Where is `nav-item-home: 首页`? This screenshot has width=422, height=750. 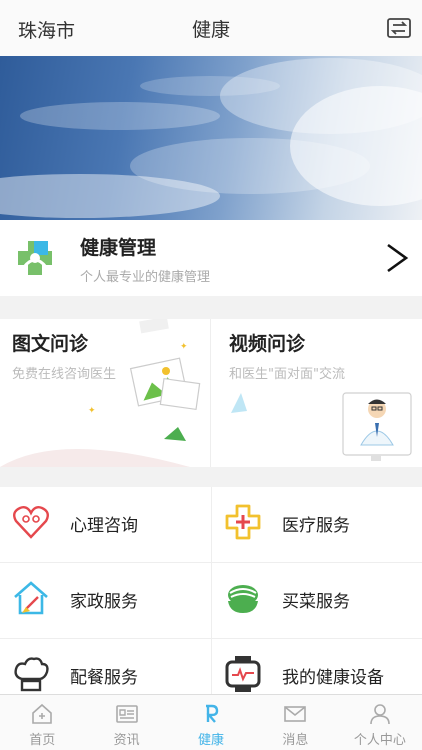 nav-item-home: 首页 is located at coordinates (42, 722).